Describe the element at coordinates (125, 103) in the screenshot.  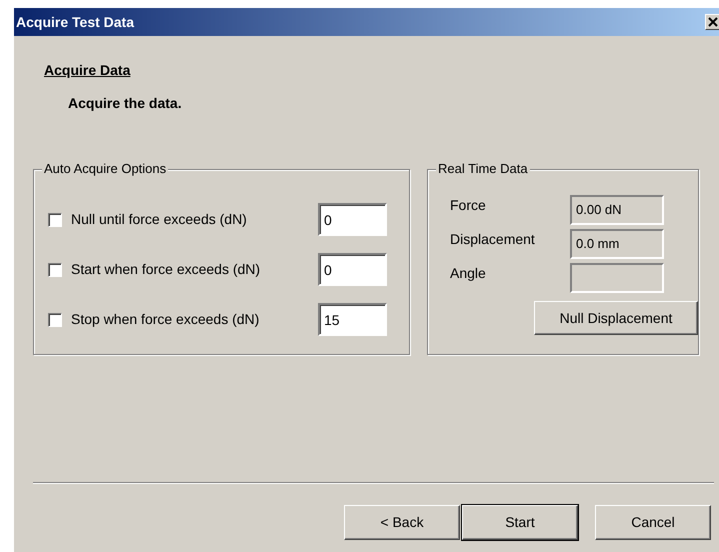
I see `page-description: Acquire the data.` at that location.